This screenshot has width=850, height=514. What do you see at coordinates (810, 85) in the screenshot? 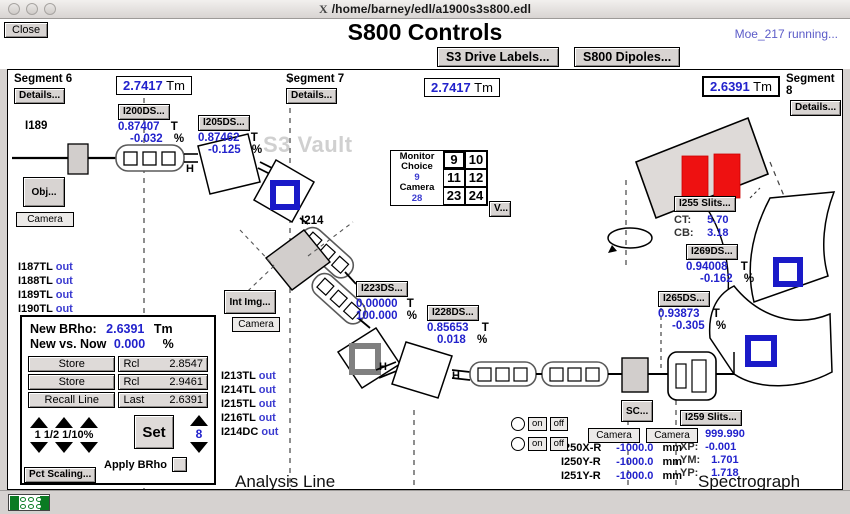
I see `segment-8-label: Segment 8` at bounding box center [810, 85].